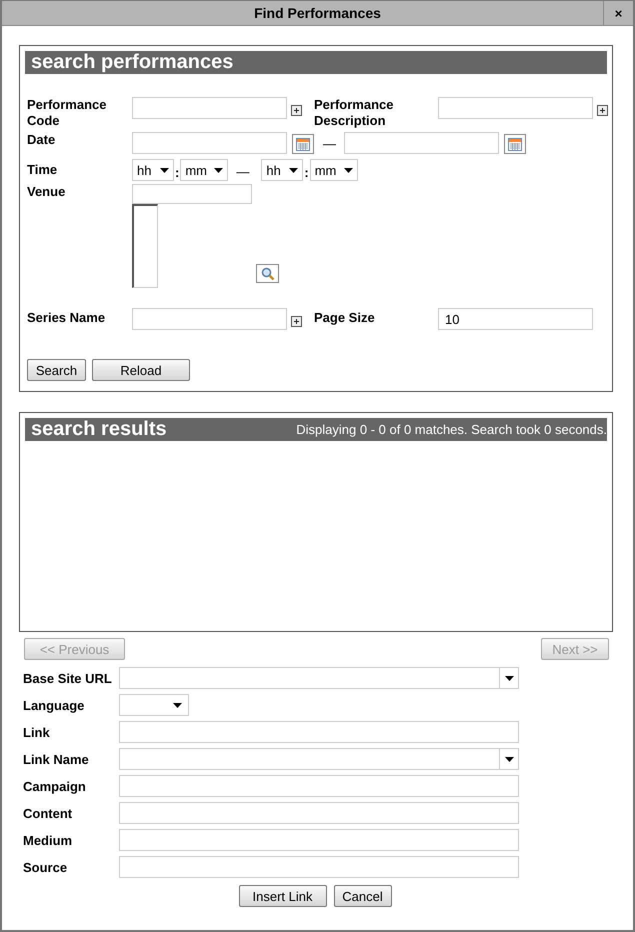  I want to click on dialog-button: Insert Link, so click(282, 896).